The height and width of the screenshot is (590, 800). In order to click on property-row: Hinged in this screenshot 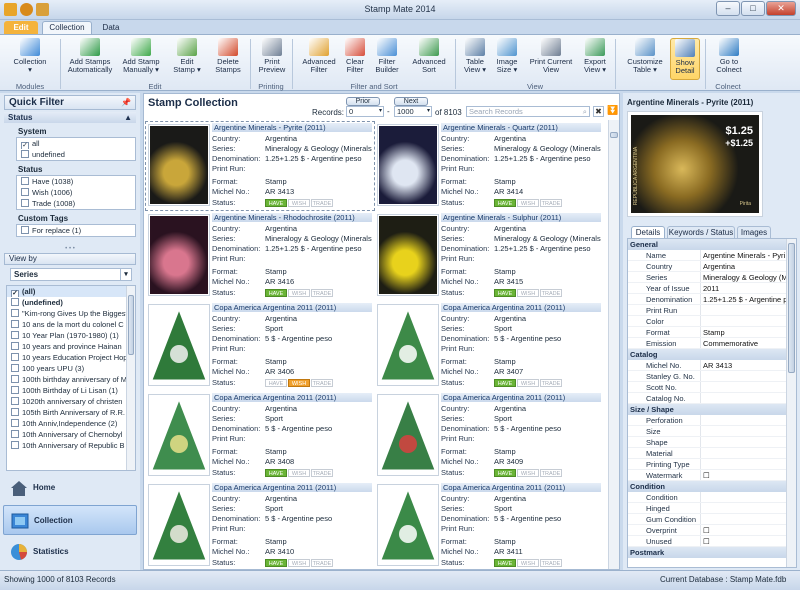, I will do `click(707, 508)`.